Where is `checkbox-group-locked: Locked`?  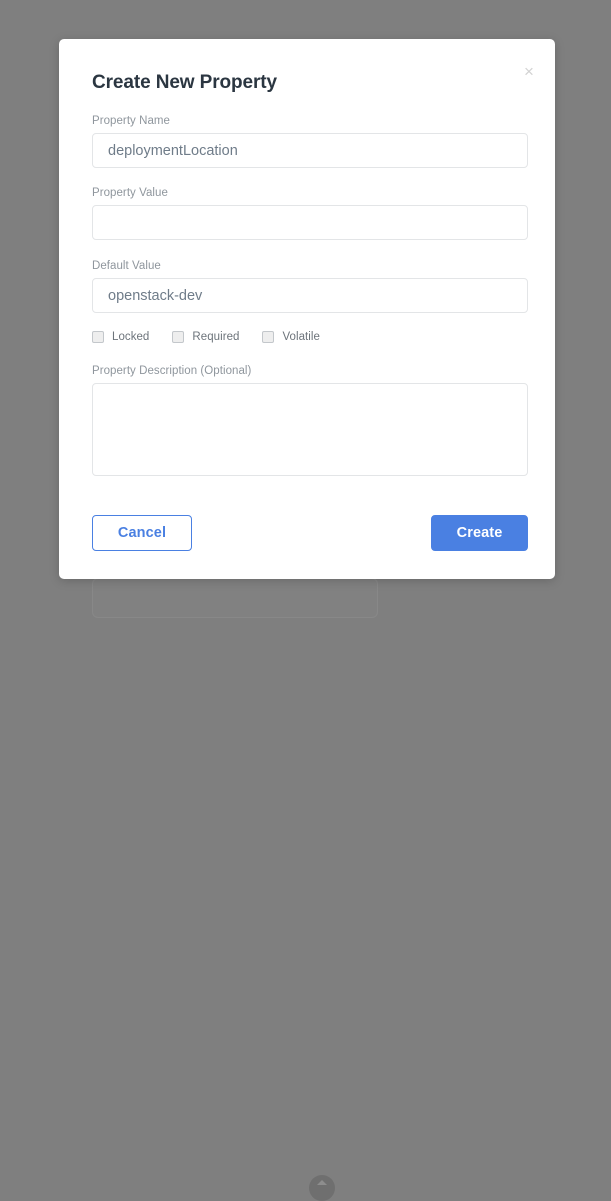 checkbox-group-locked: Locked is located at coordinates (120, 337).